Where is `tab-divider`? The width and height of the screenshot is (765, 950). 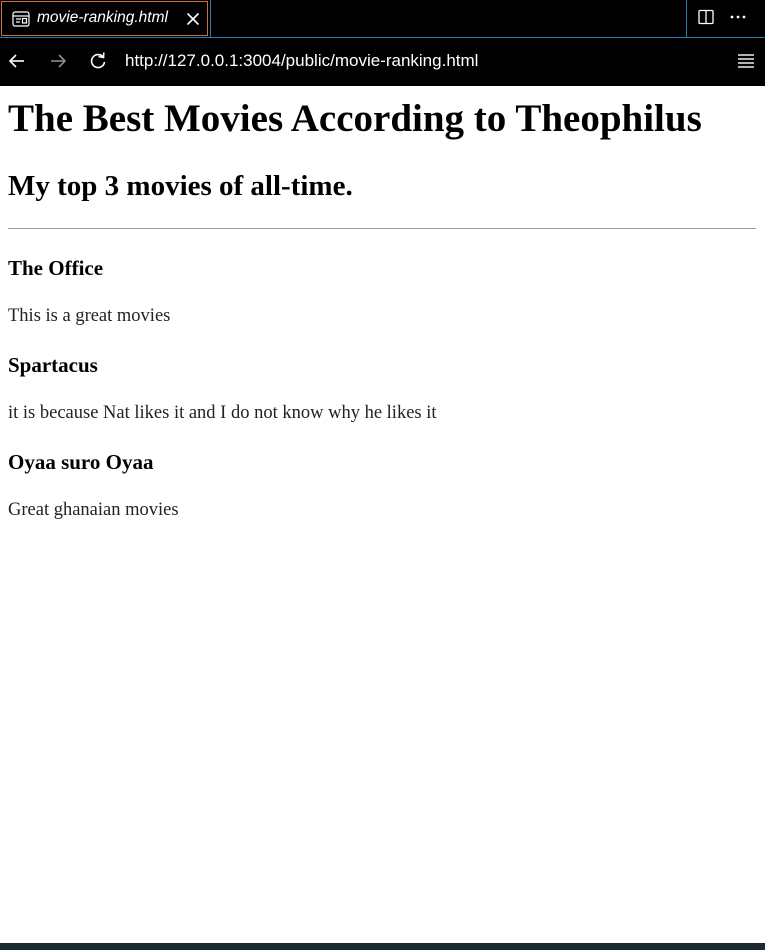
tab-divider is located at coordinates (210, 19).